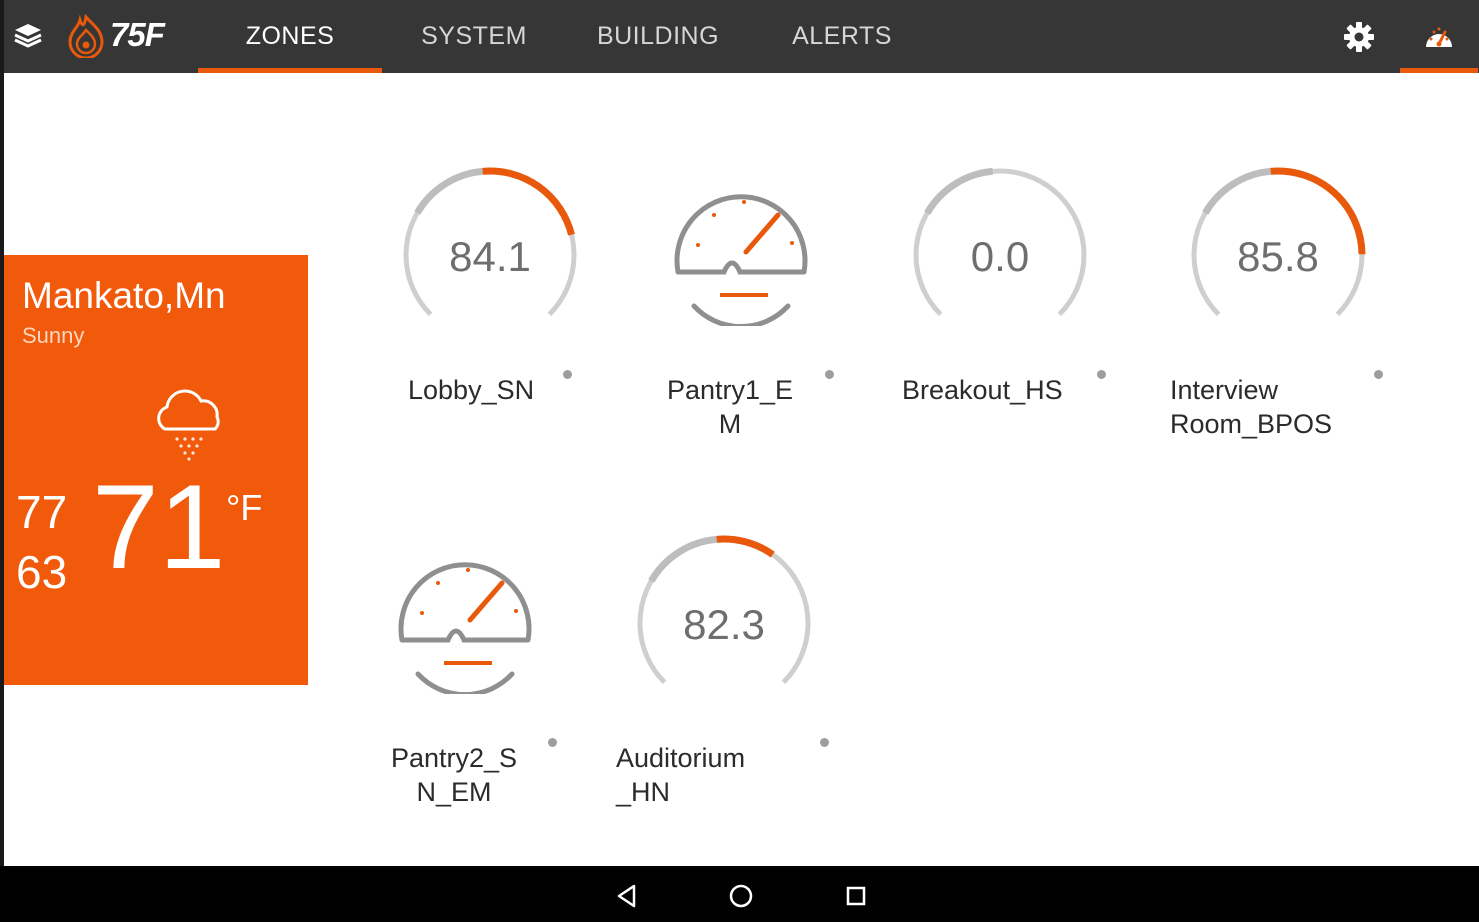 The height and width of the screenshot is (922, 1479). I want to click on tab-alerts: ALERTS, so click(842, 36).